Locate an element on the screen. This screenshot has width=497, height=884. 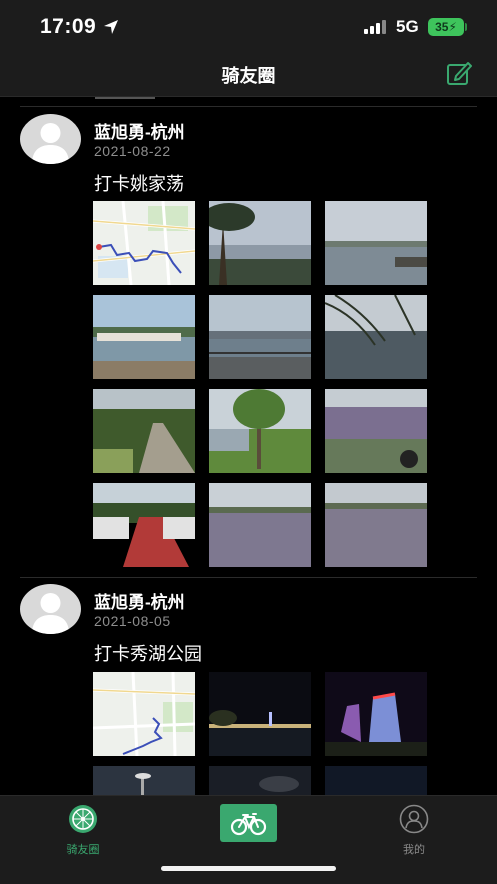
nav-bar: 骑友圈 is located at coordinates (248, 74).